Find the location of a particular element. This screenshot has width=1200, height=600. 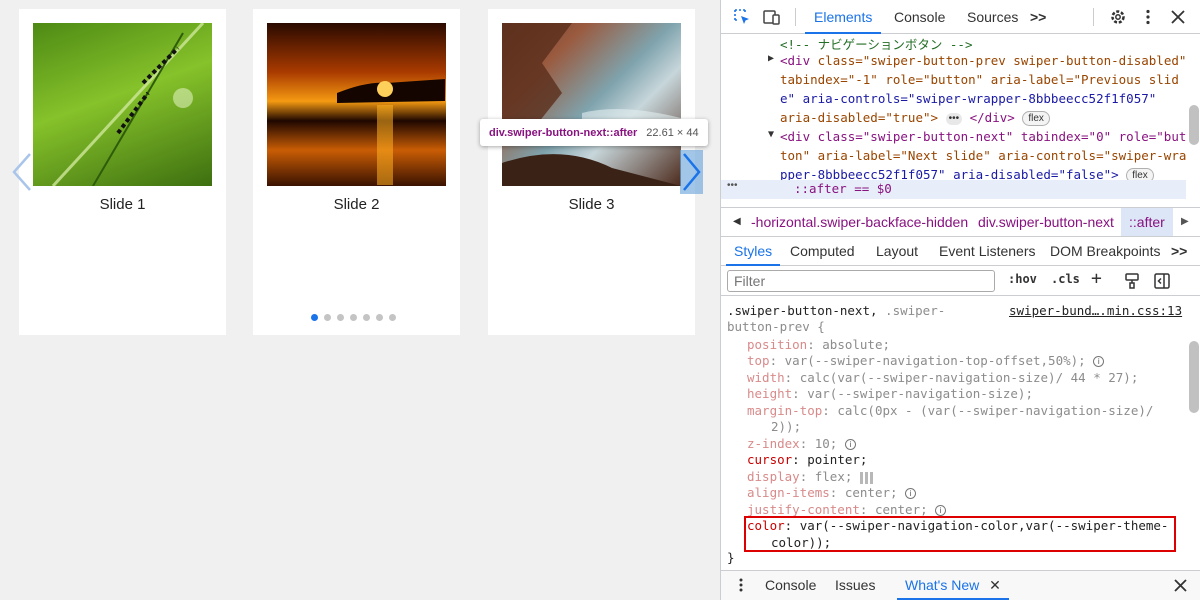

elements-scrollbar is located at coordinates (1194, 125).